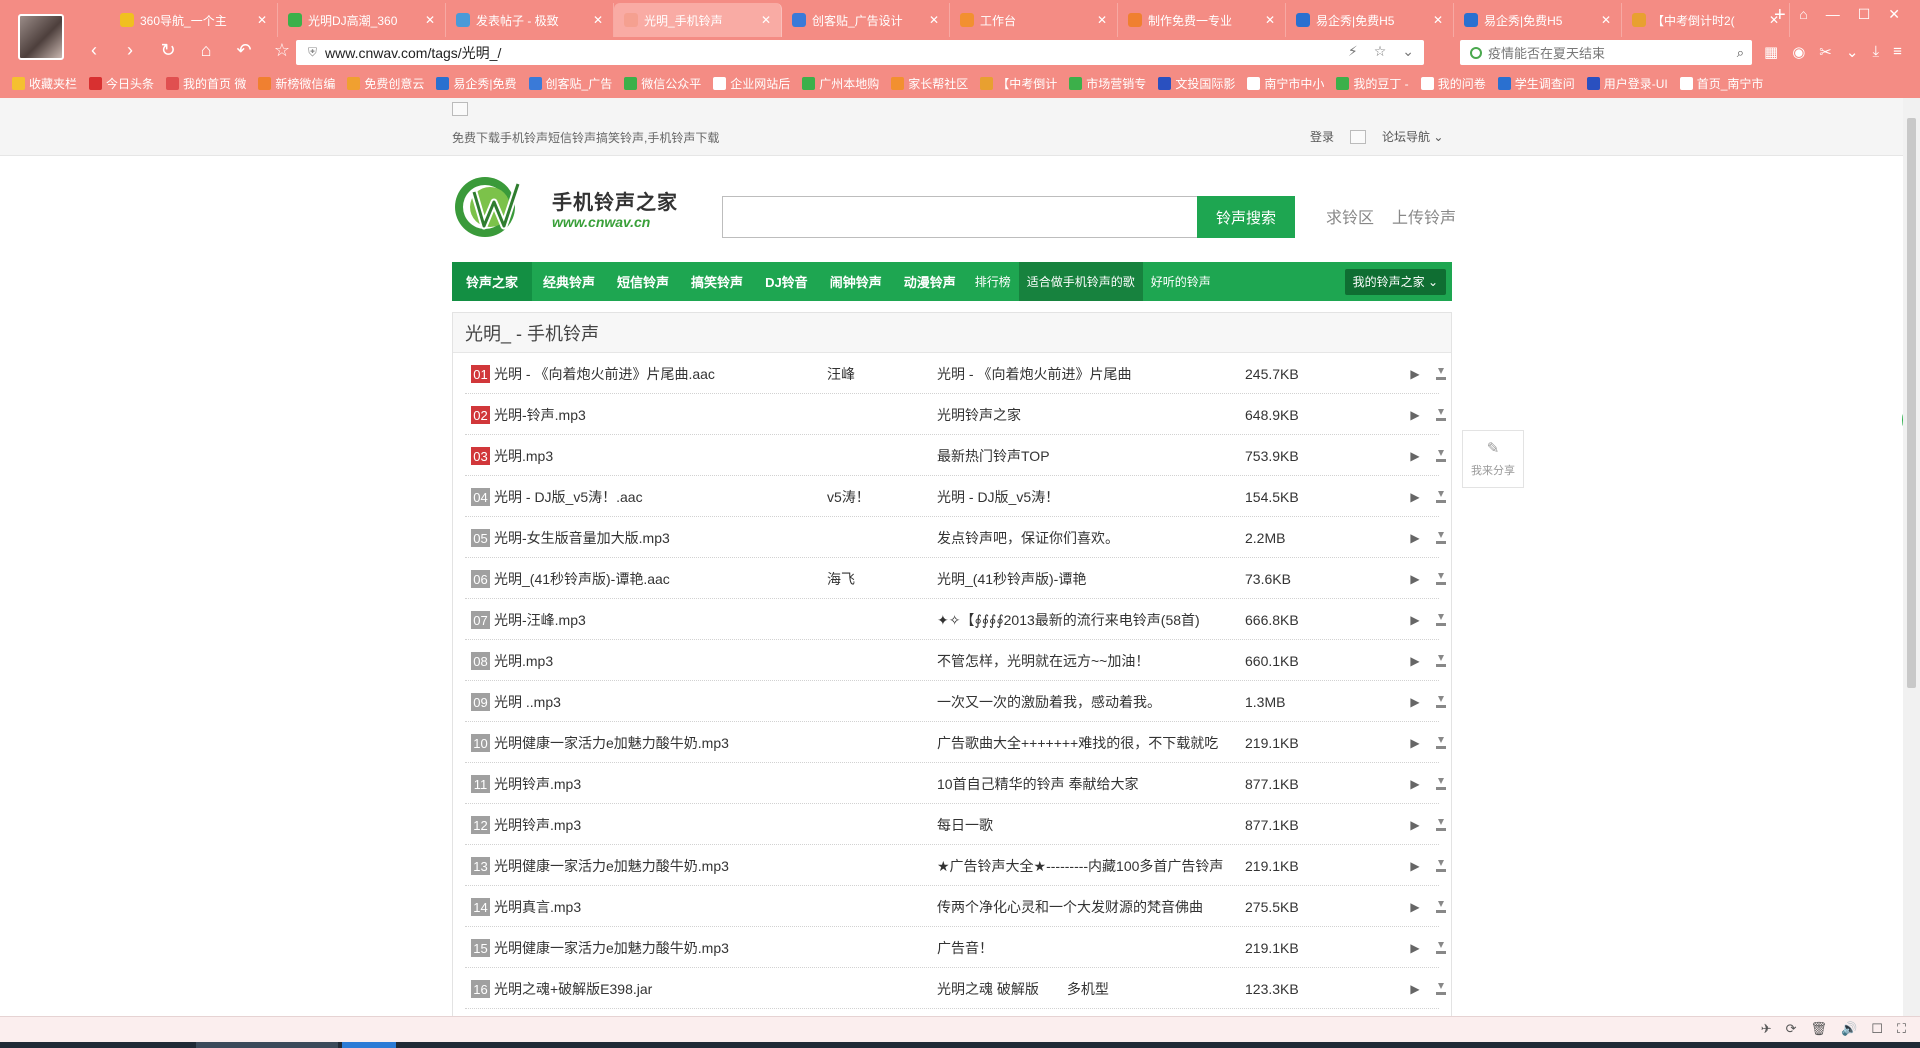 This screenshot has height=1048, width=1920. Describe the element at coordinates (1087, 824) in the screenshot. I see `ringtone-collection-link: 每日一歌` at that location.